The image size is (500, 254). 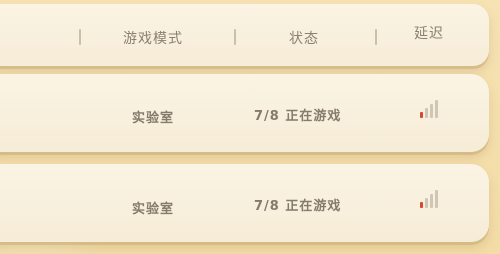 What do you see at coordinates (429, 34) in the screenshot?
I see `header-latency: 延迟` at bounding box center [429, 34].